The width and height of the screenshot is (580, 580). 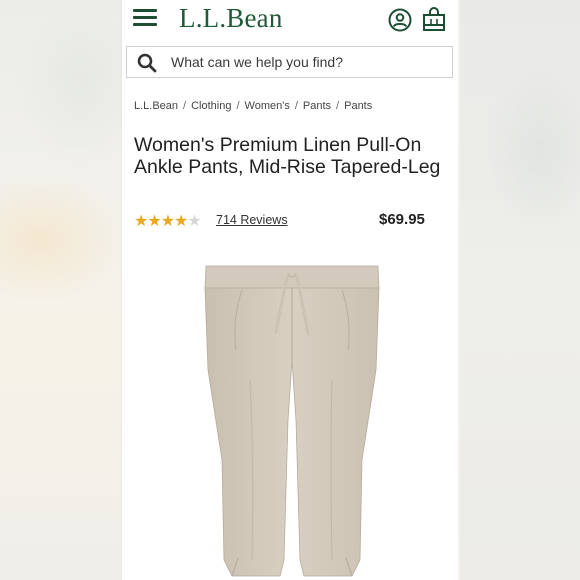 I want to click on breadcrumb-item-pants-current: Pants, so click(x=358, y=106).